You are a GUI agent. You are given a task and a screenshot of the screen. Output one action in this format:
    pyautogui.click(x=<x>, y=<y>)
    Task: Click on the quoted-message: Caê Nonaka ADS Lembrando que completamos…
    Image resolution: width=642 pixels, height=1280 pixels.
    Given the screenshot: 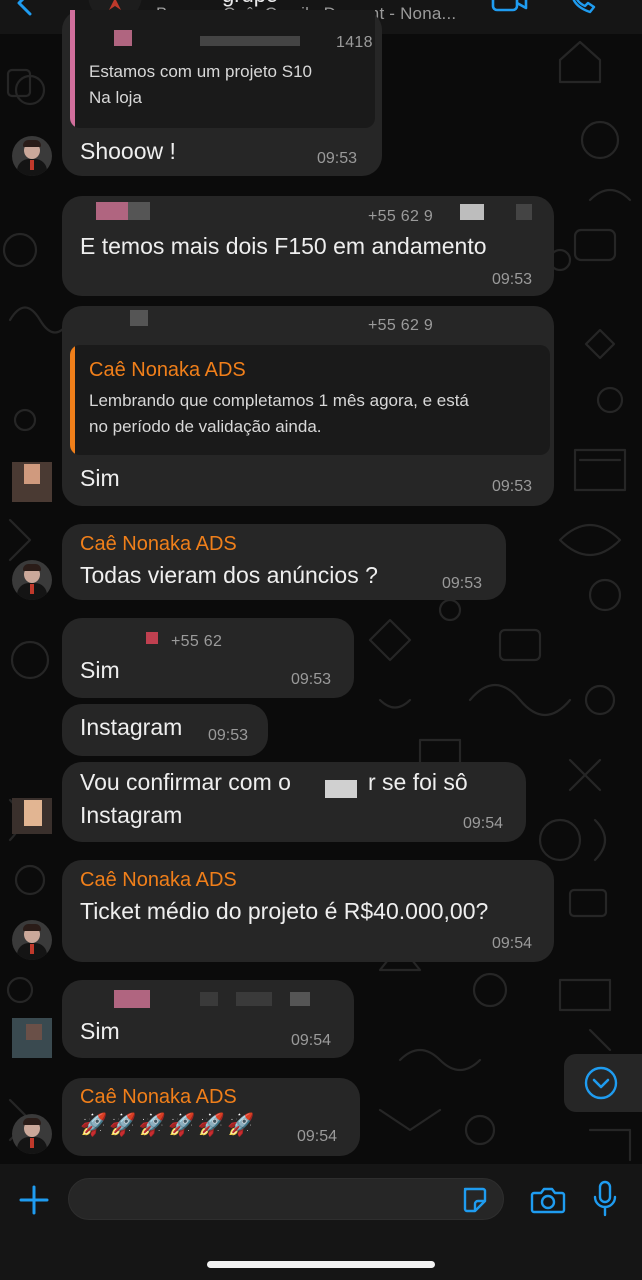 What is the action you would take?
    pyautogui.click(x=310, y=400)
    